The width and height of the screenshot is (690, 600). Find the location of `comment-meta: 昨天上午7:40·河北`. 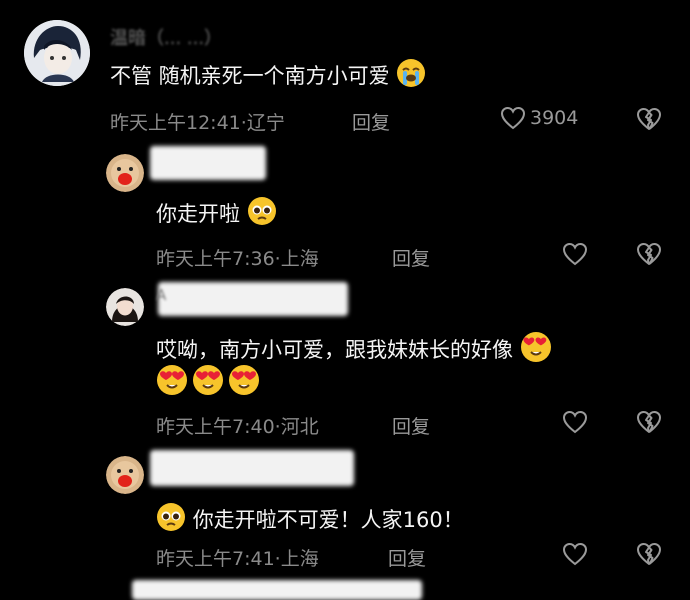

comment-meta: 昨天上午7:40·河北 is located at coordinates (237, 425).